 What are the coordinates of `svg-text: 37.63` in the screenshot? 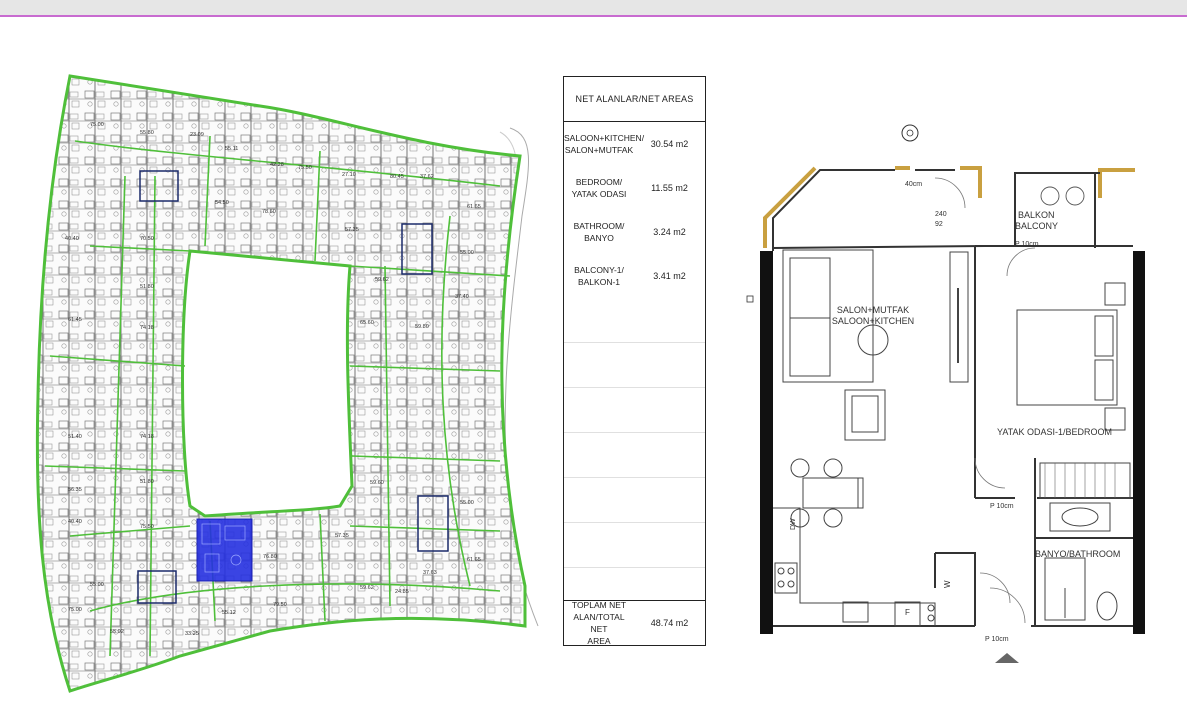 It's located at (430, 573).